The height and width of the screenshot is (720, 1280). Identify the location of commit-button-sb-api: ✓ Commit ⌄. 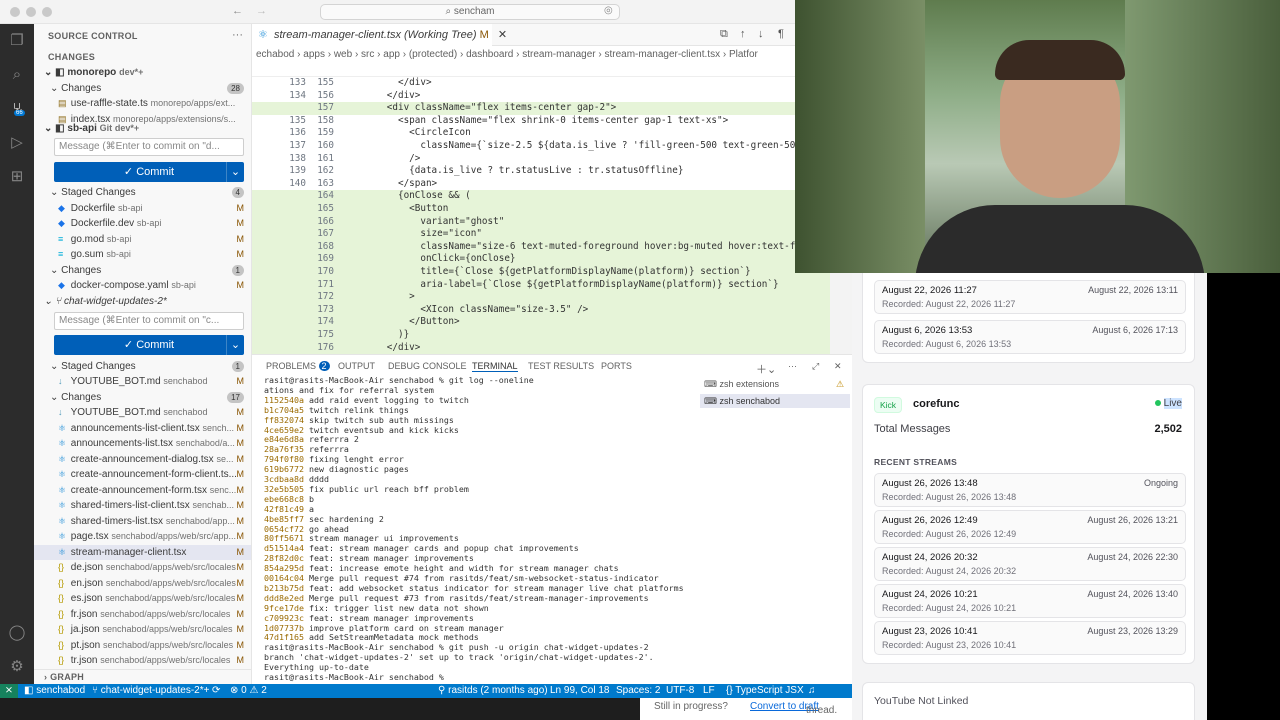
(149, 172).